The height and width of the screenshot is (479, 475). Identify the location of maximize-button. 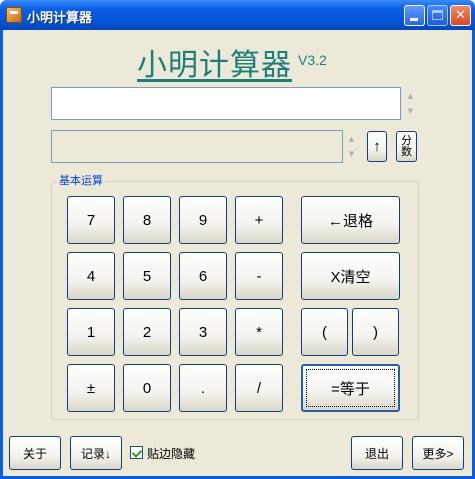
(437, 15).